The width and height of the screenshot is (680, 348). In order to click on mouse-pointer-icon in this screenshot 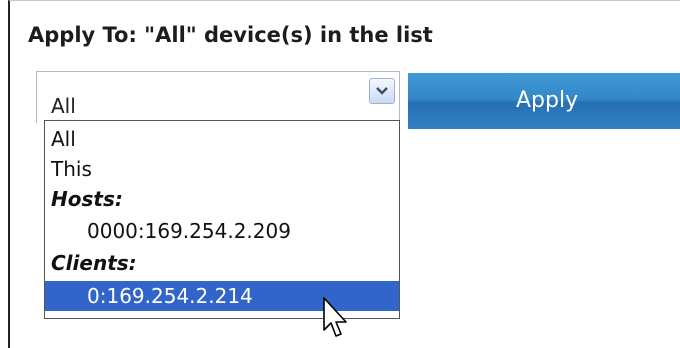, I will do `click(335, 317)`.